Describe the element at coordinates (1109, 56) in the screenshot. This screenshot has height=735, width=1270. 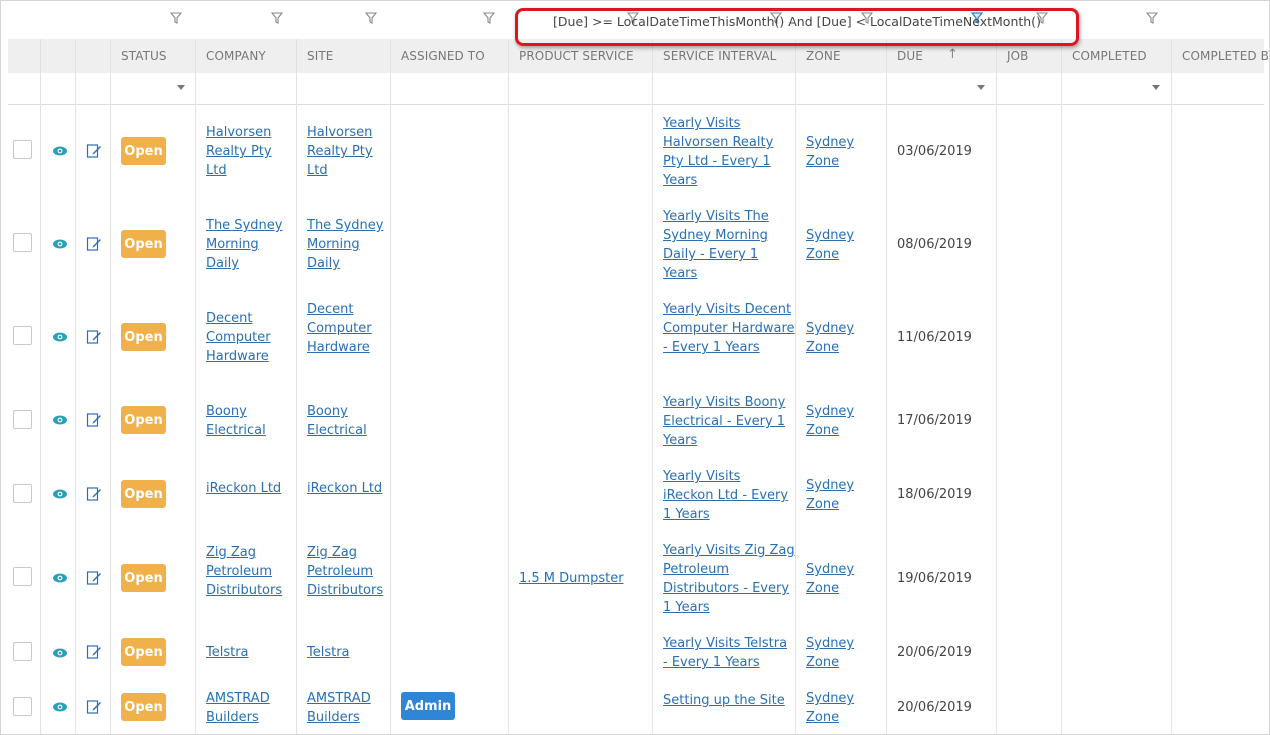
I see `header-completed: COMPLETED` at that location.